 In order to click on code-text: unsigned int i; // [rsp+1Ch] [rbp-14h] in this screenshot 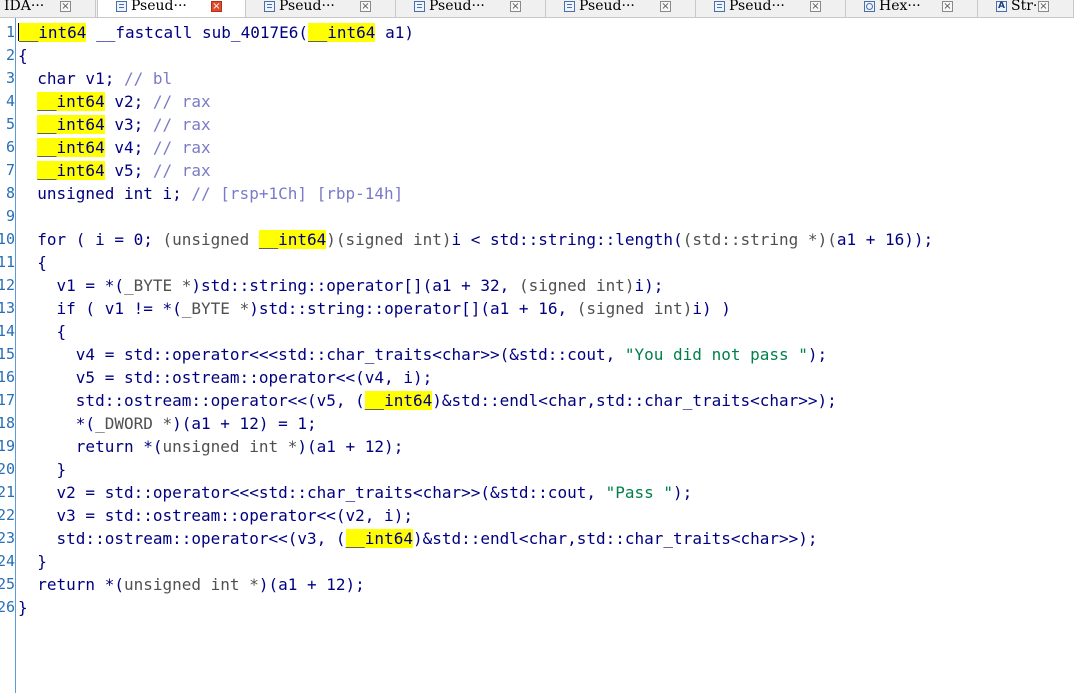, I will do `click(210, 193)`.